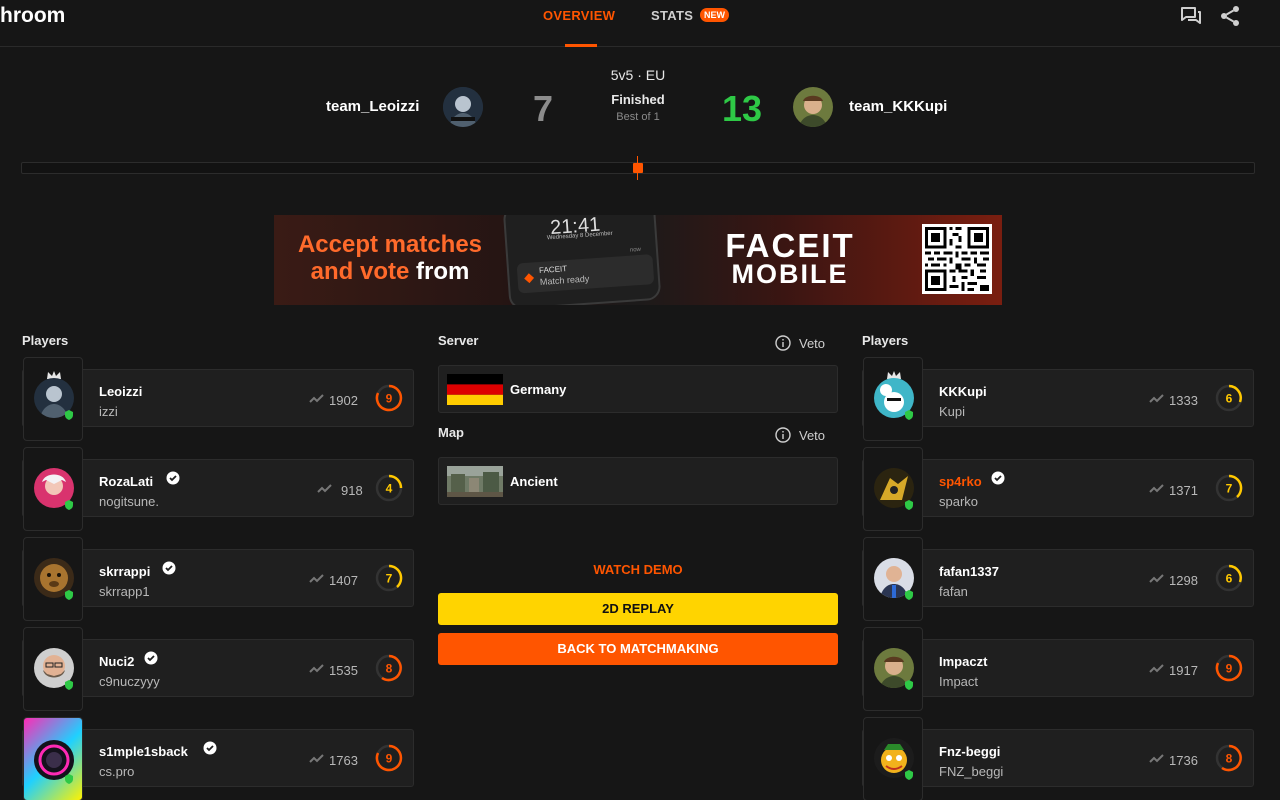  I want to click on player-card: Nuci2 c9nuczyyy 1535 8, so click(218, 669).